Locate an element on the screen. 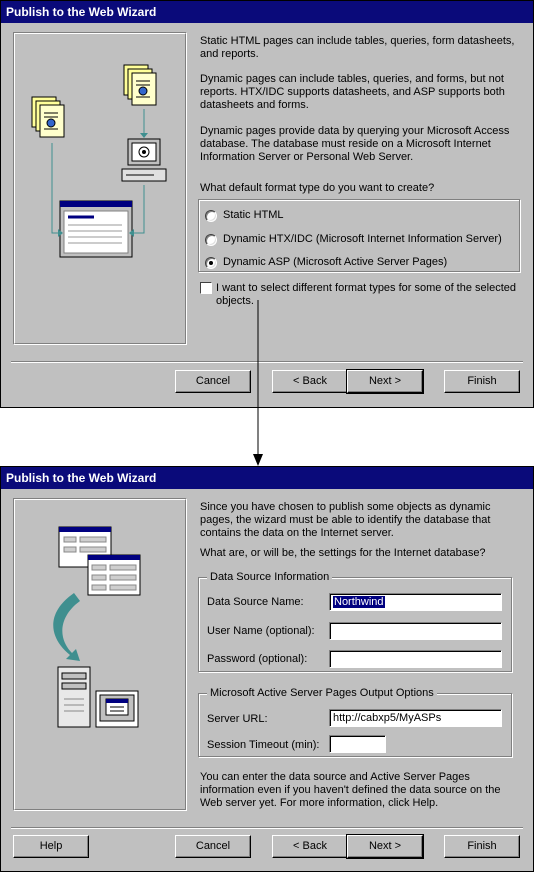  data-source-group-label: Data Source Information is located at coordinates (270, 577).